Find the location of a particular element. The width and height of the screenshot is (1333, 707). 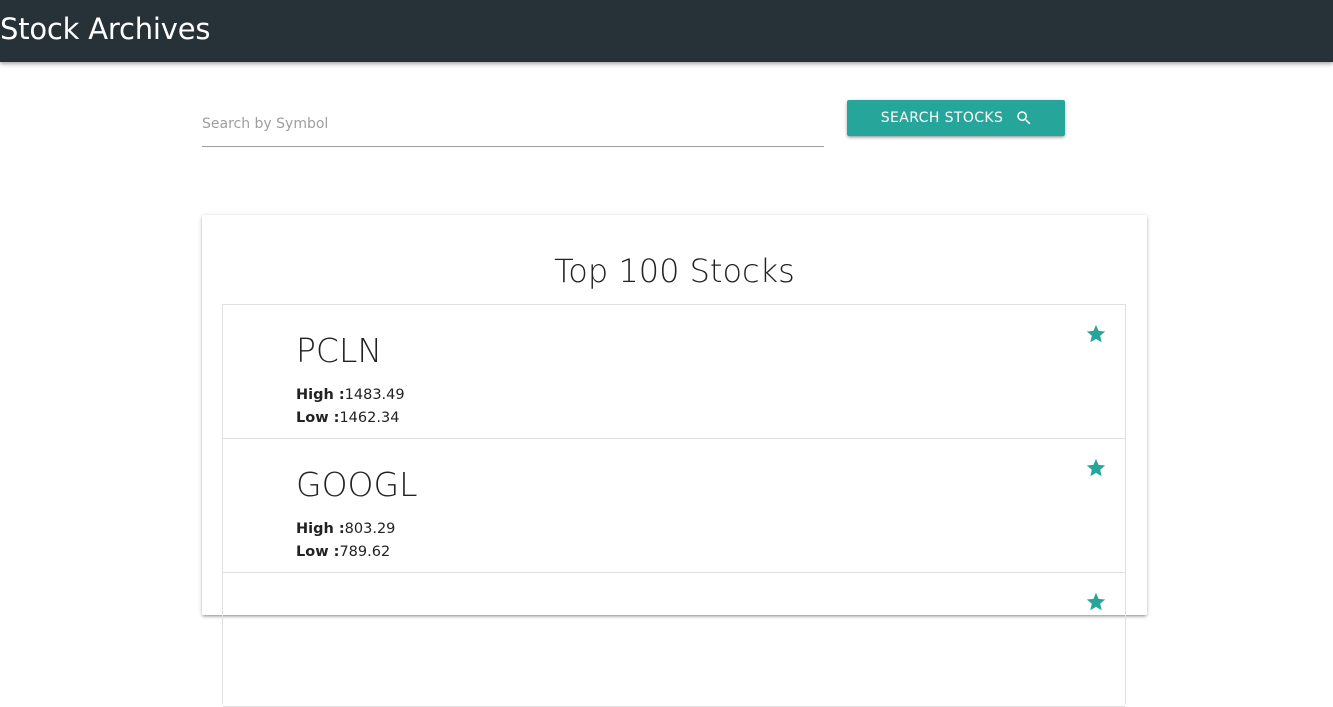

search-icon is located at coordinates (1024, 118).